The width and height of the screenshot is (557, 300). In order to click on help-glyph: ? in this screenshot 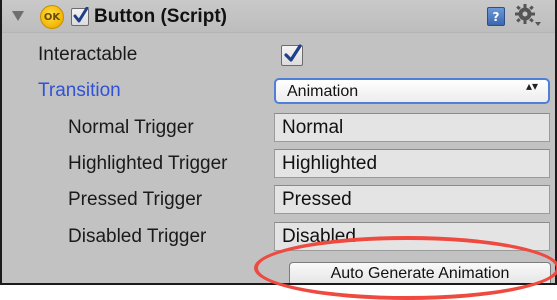, I will do `click(496, 16)`.